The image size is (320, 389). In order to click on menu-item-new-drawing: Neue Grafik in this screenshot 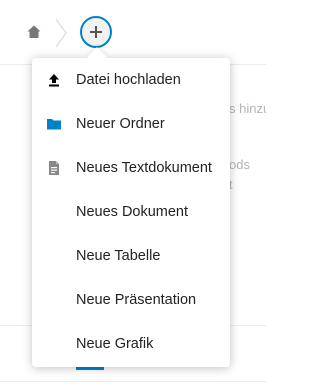, I will do `click(131, 344)`.